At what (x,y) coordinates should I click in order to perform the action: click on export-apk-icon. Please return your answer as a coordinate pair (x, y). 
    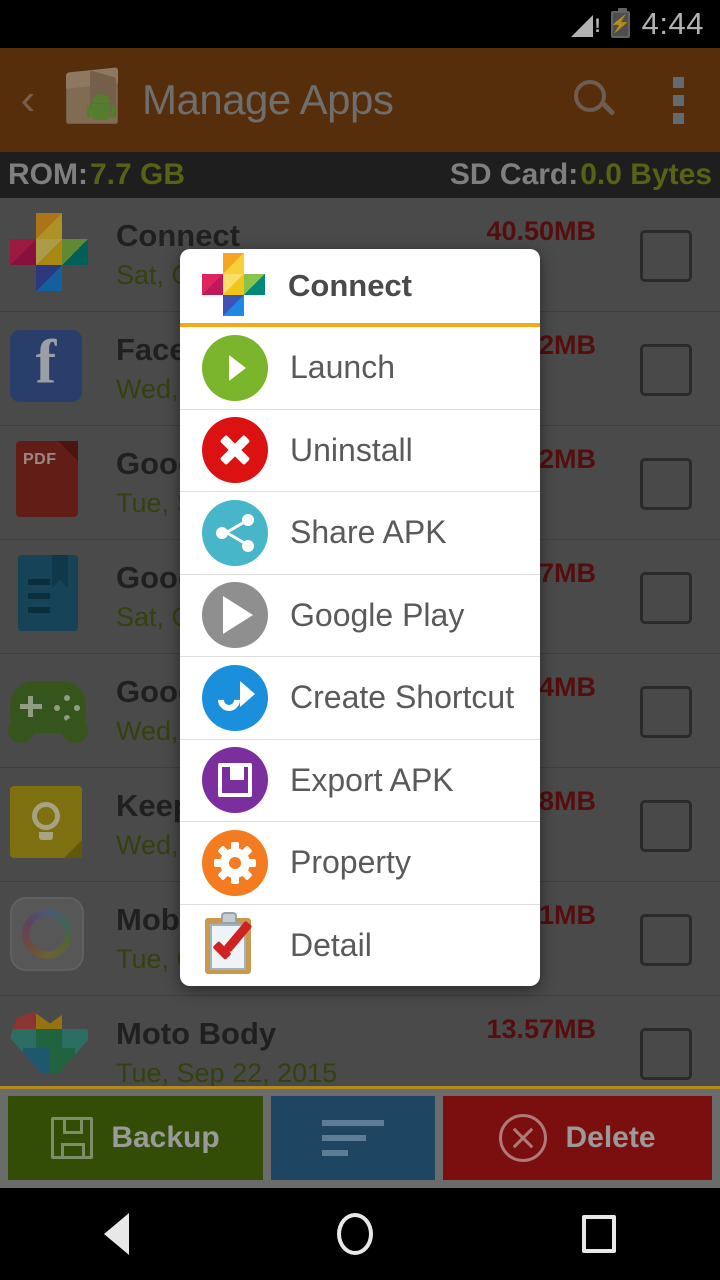
    Looking at the image, I should click on (235, 780).